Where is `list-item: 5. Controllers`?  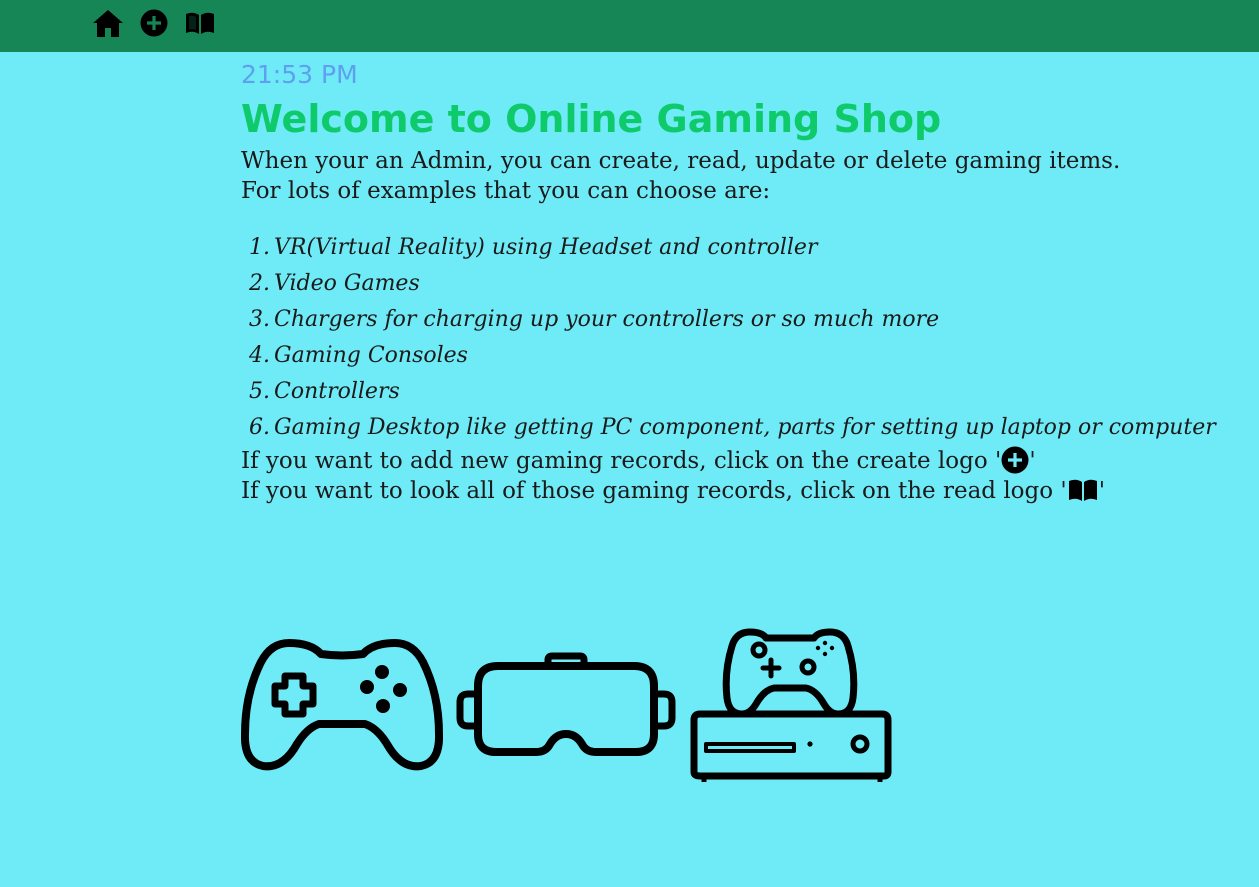
list-item: 5. Controllers is located at coordinates (324, 391).